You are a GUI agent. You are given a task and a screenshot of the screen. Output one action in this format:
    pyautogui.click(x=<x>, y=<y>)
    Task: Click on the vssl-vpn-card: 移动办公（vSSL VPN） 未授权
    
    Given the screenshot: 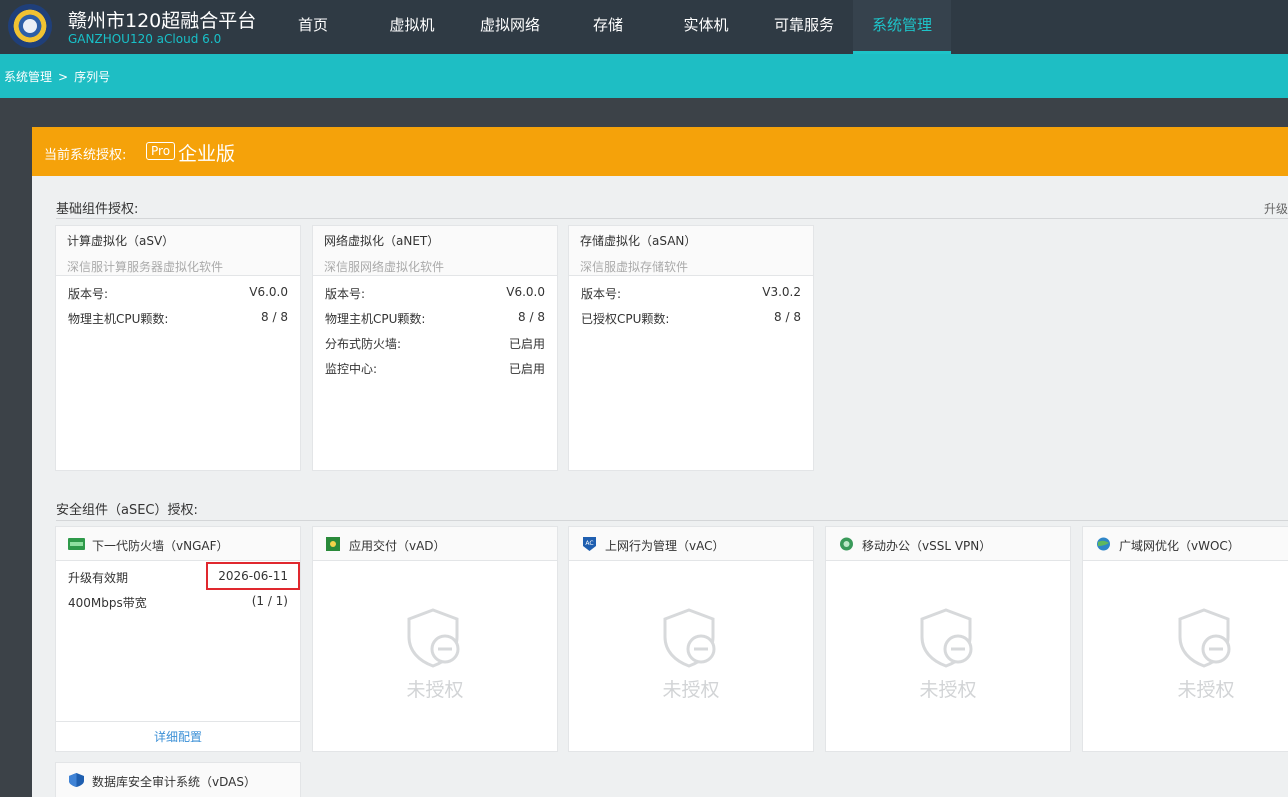 What is the action you would take?
    pyautogui.click(x=948, y=639)
    